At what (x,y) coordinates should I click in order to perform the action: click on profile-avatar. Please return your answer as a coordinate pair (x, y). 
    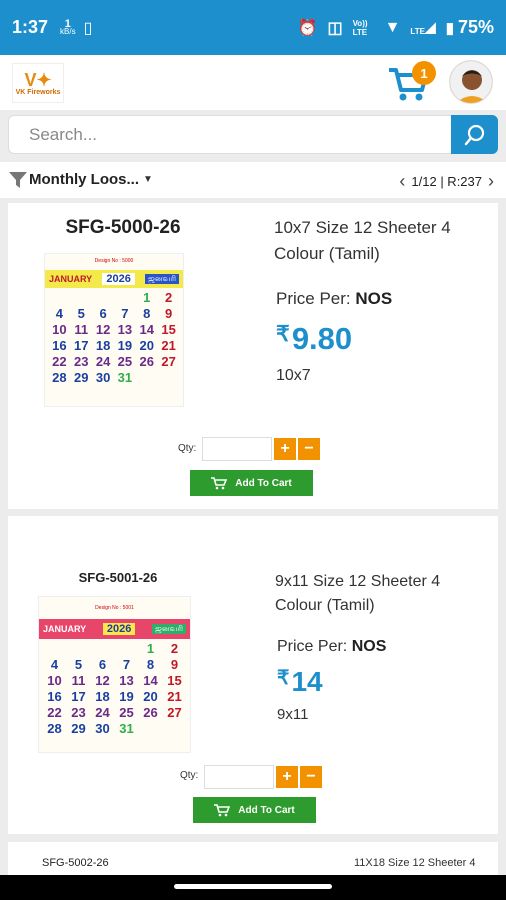
    Looking at the image, I should click on (471, 82).